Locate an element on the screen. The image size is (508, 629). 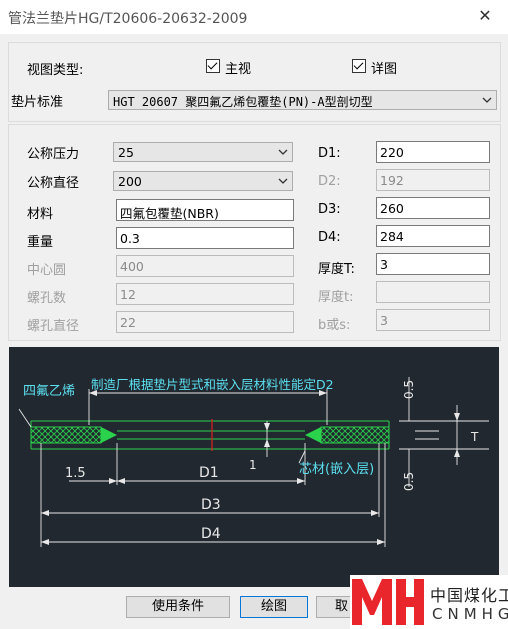
draw-button: 绘图 is located at coordinates (274, 607).